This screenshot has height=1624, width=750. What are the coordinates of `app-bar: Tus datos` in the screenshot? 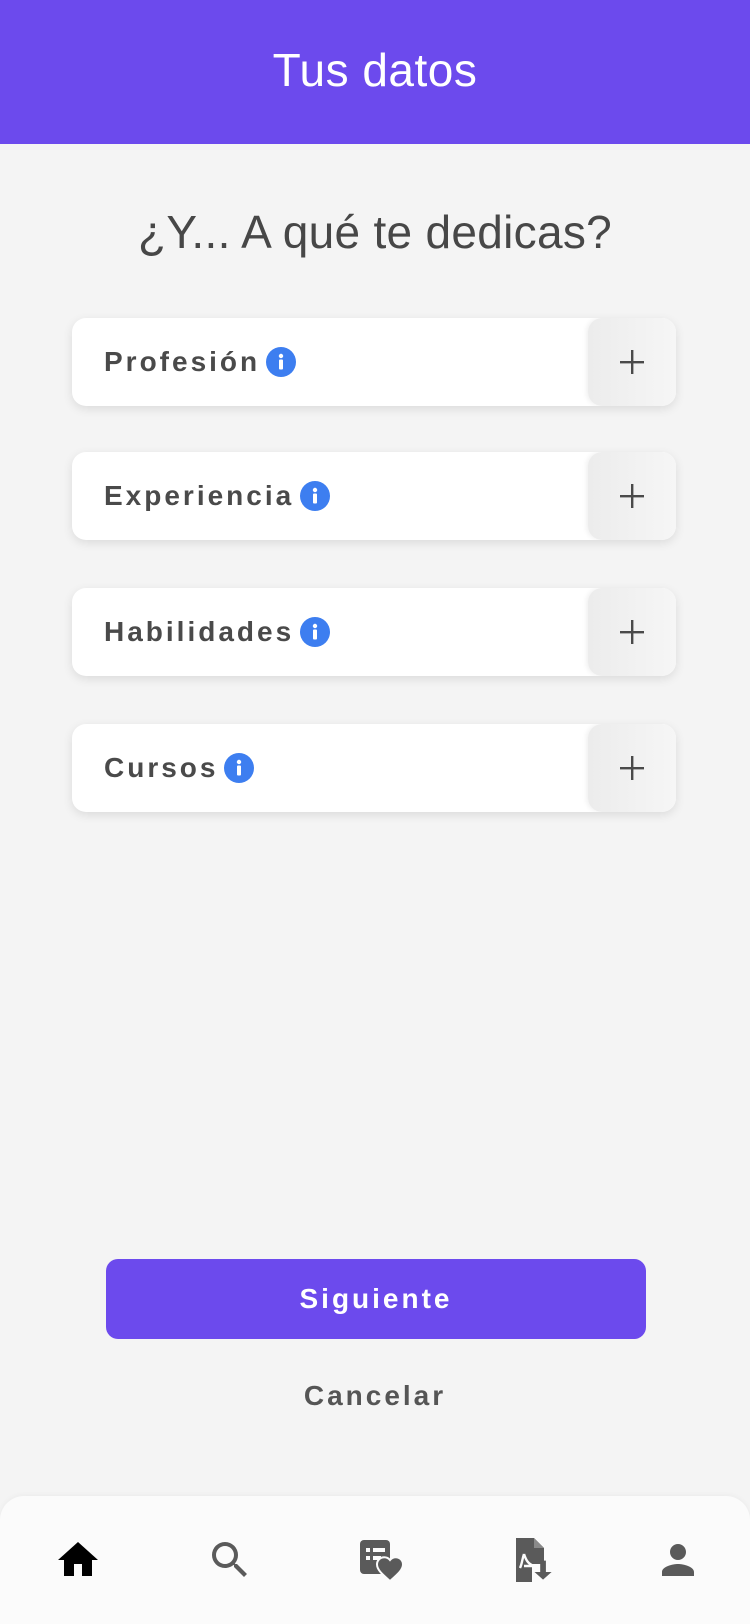 It's located at (375, 72).